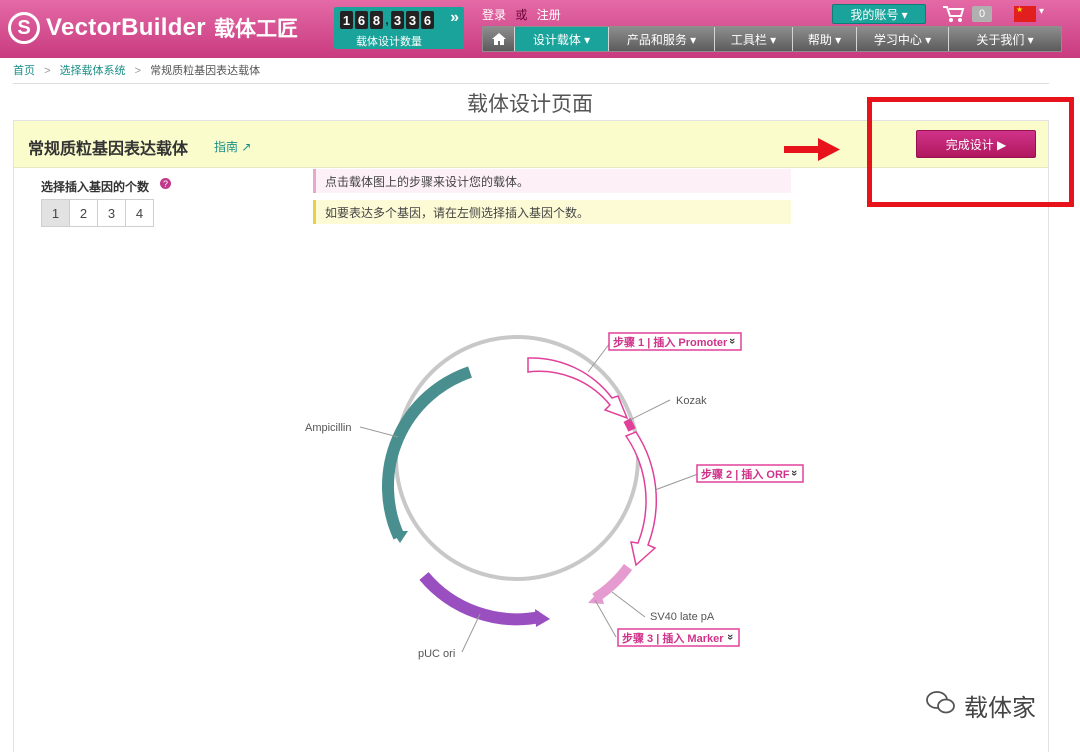 This screenshot has width=1080, height=752. Describe the element at coordinates (676, 482) in the screenshot. I see `step2-leader` at that location.